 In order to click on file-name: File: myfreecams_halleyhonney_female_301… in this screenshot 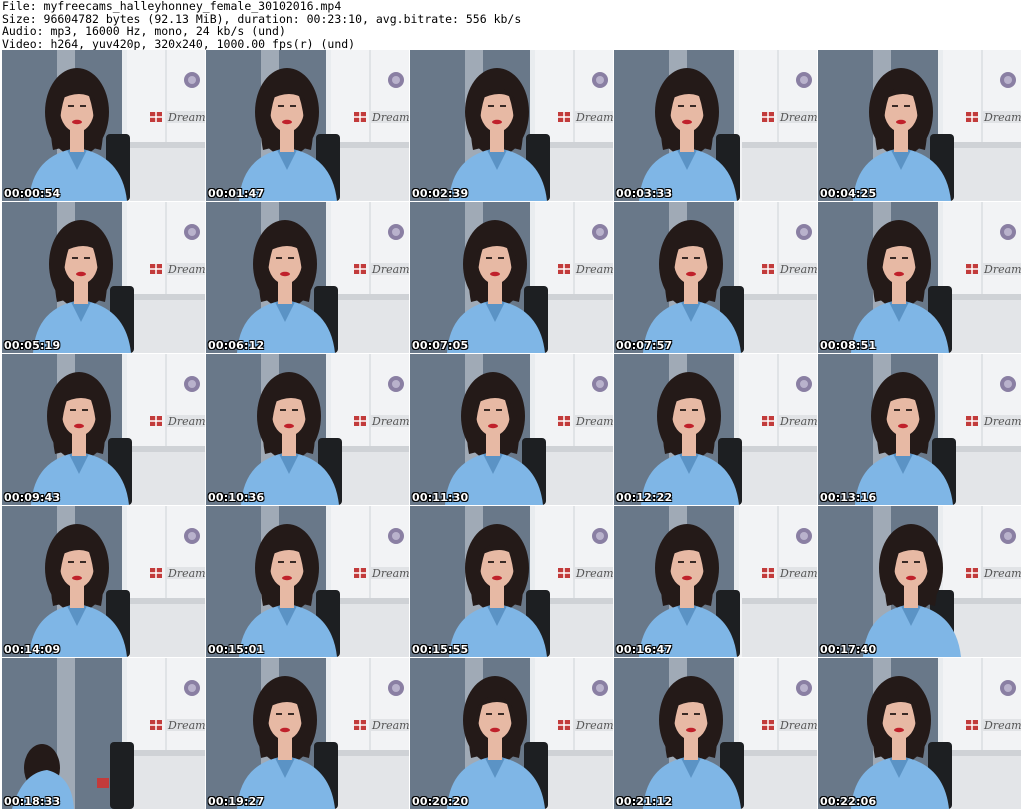, I will do `click(172, 6)`.